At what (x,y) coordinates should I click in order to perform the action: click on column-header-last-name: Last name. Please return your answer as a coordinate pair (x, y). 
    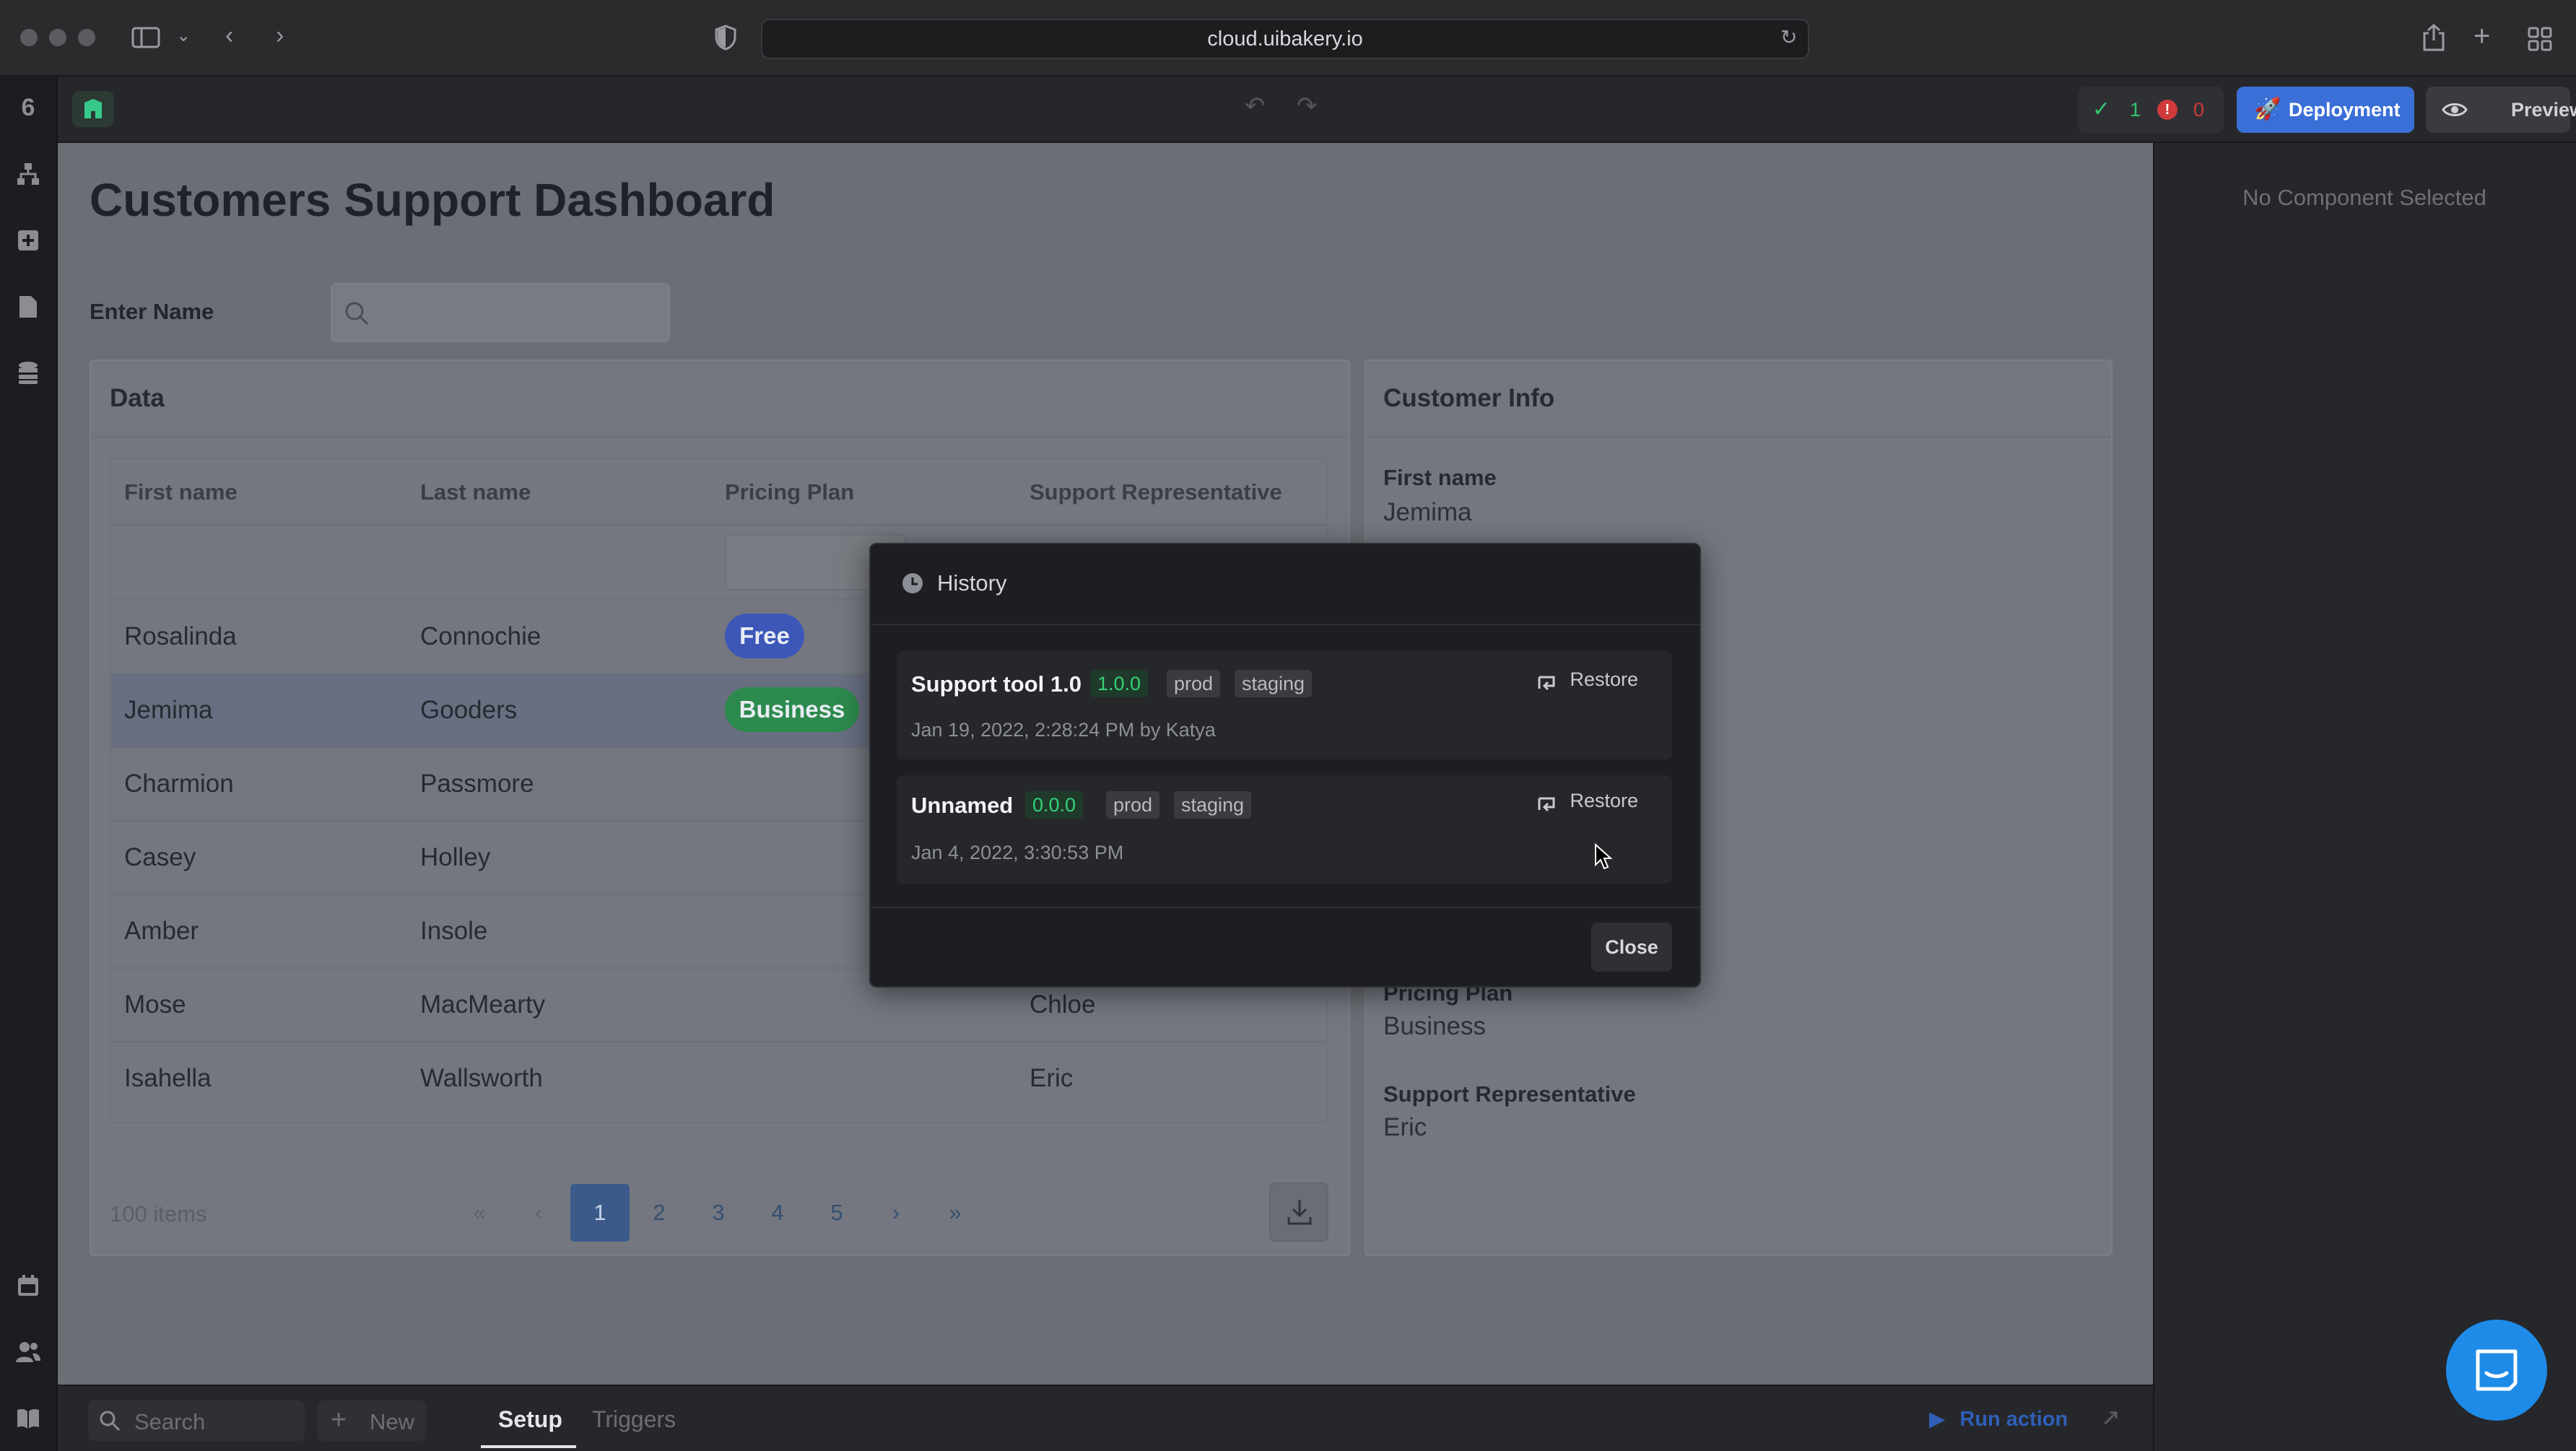
    Looking at the image, I should click on (475, 492).